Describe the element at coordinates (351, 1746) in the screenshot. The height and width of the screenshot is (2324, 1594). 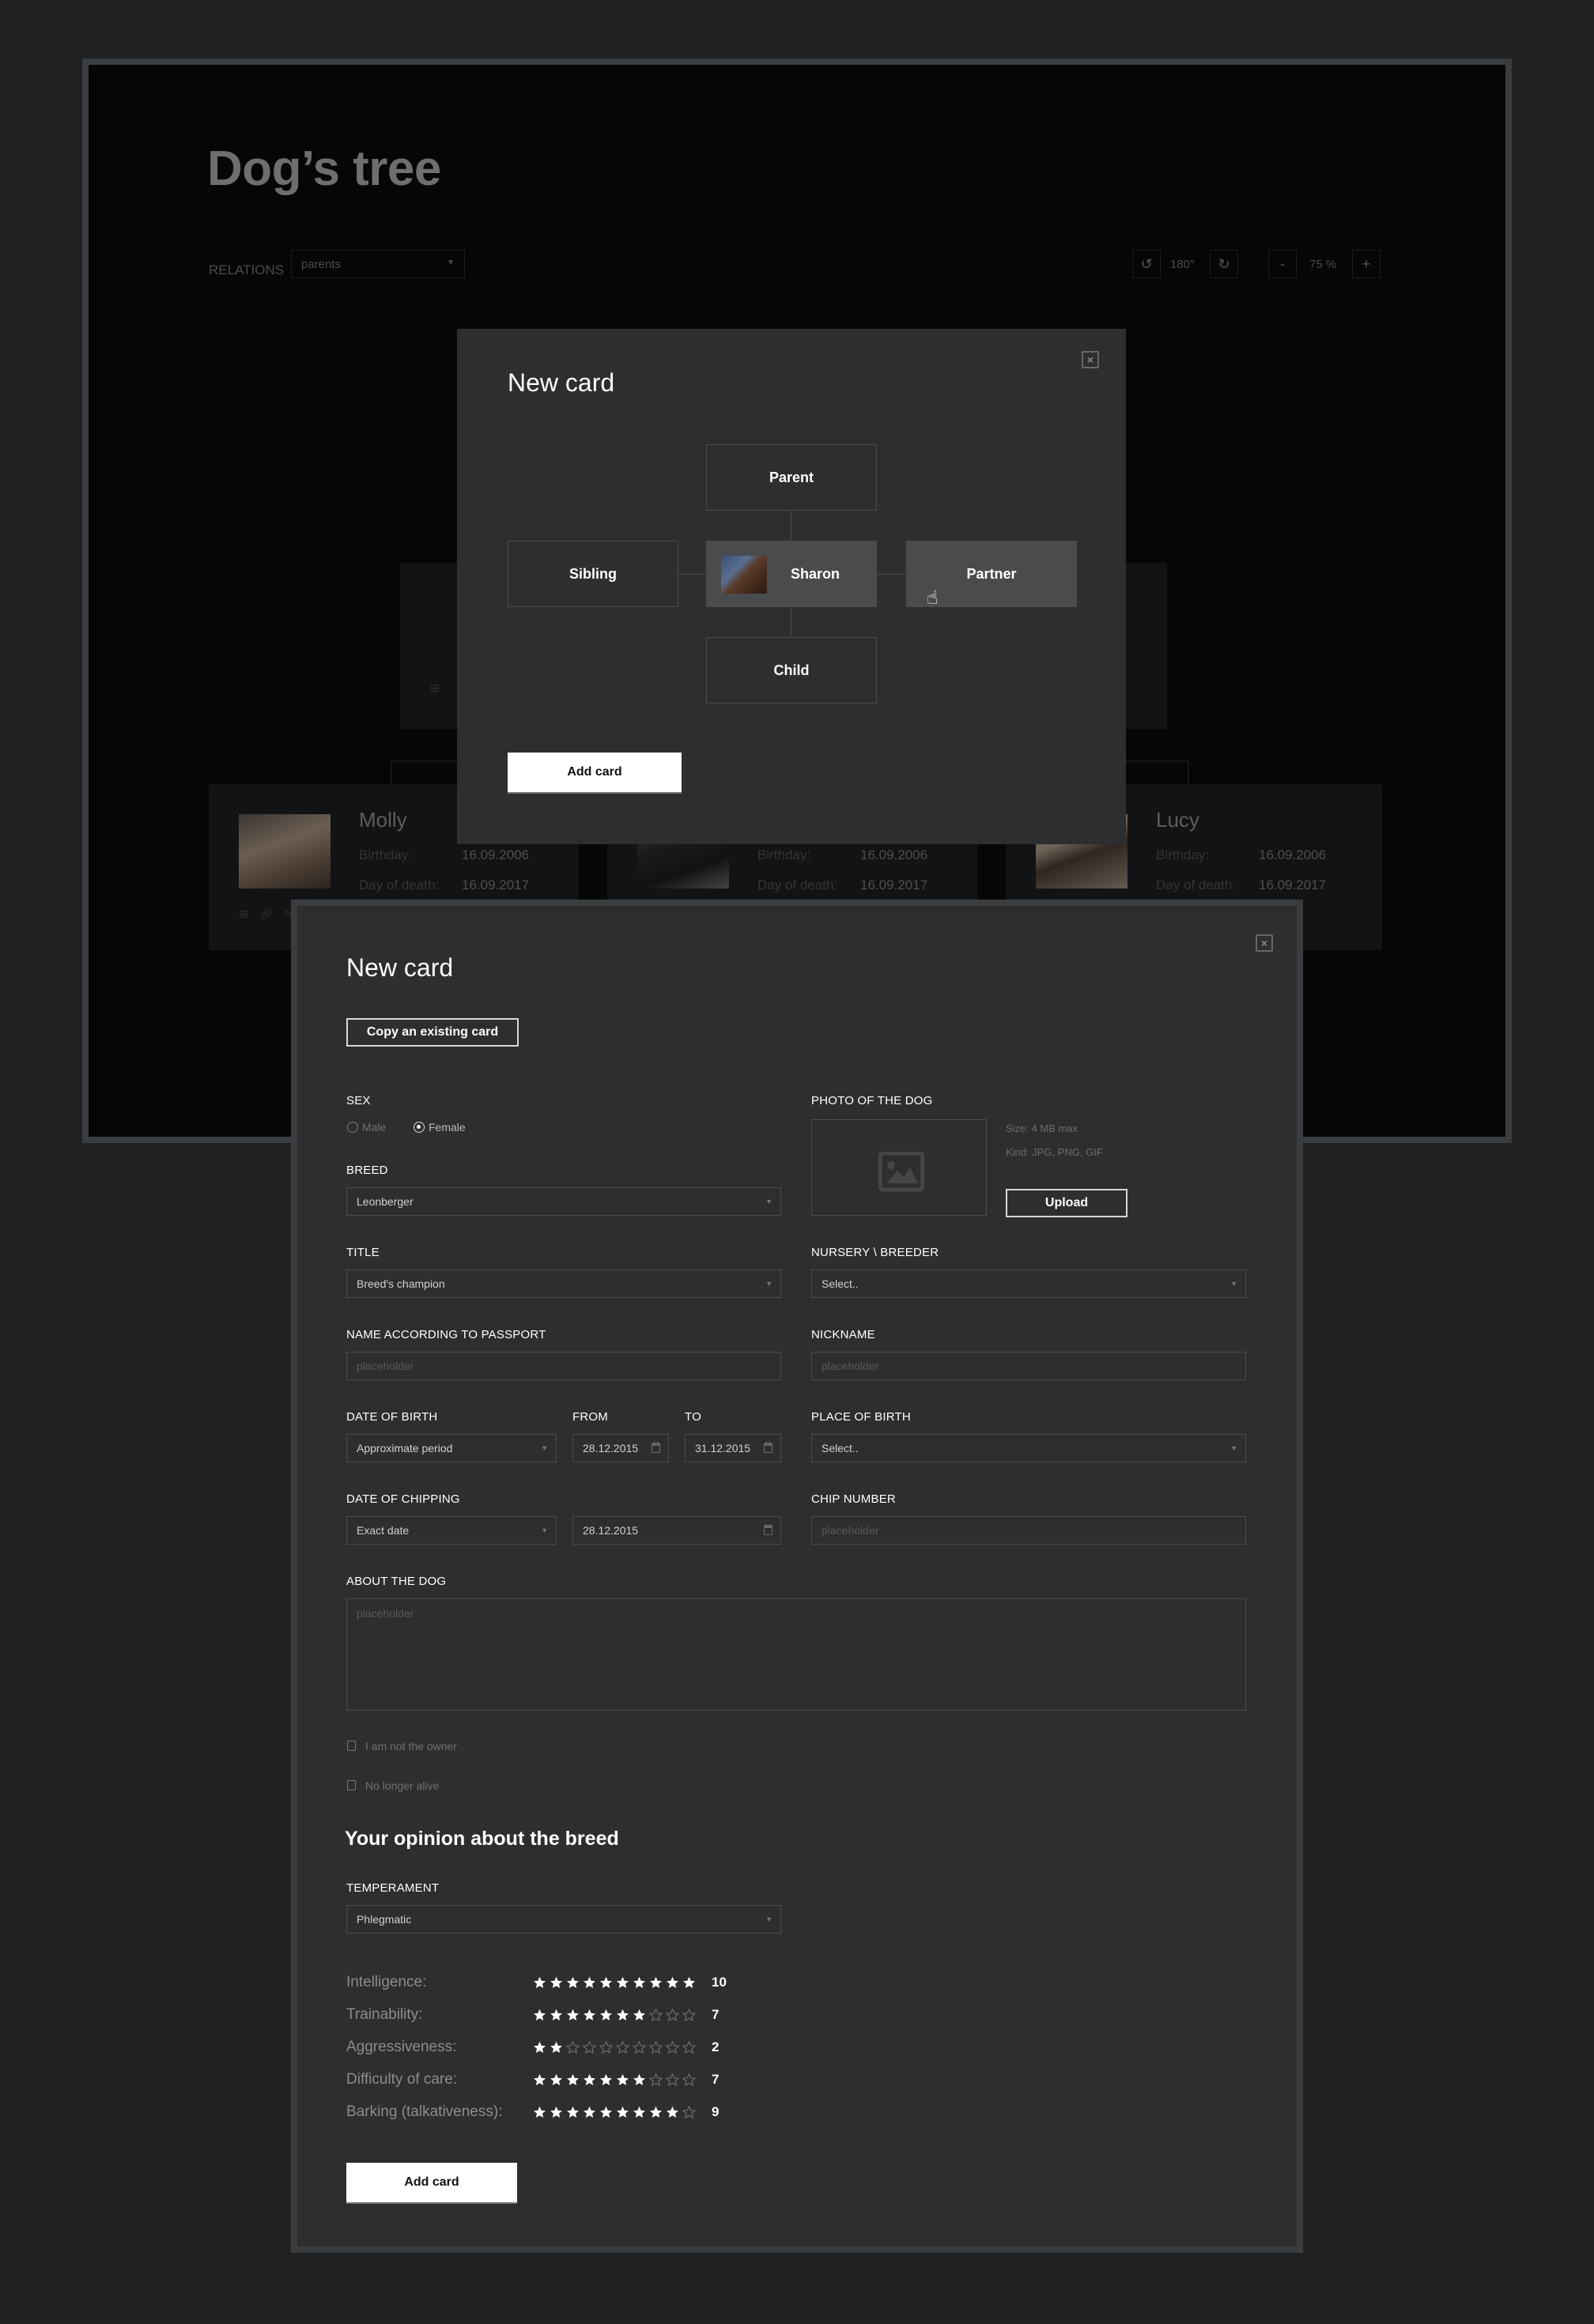
I see `not-owner-checkbox` at that location.